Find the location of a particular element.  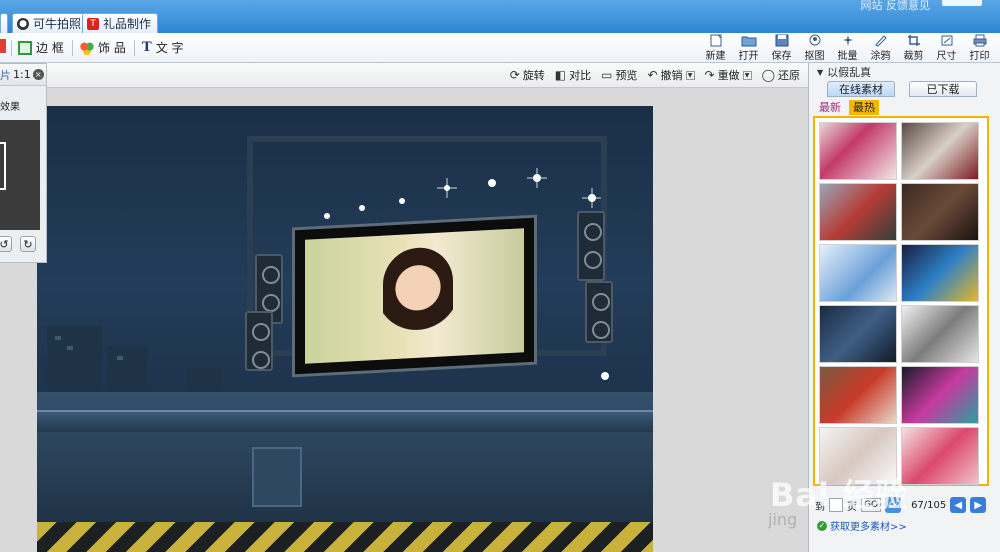

batch-label: 批量 is located at coordinates (847, 56).